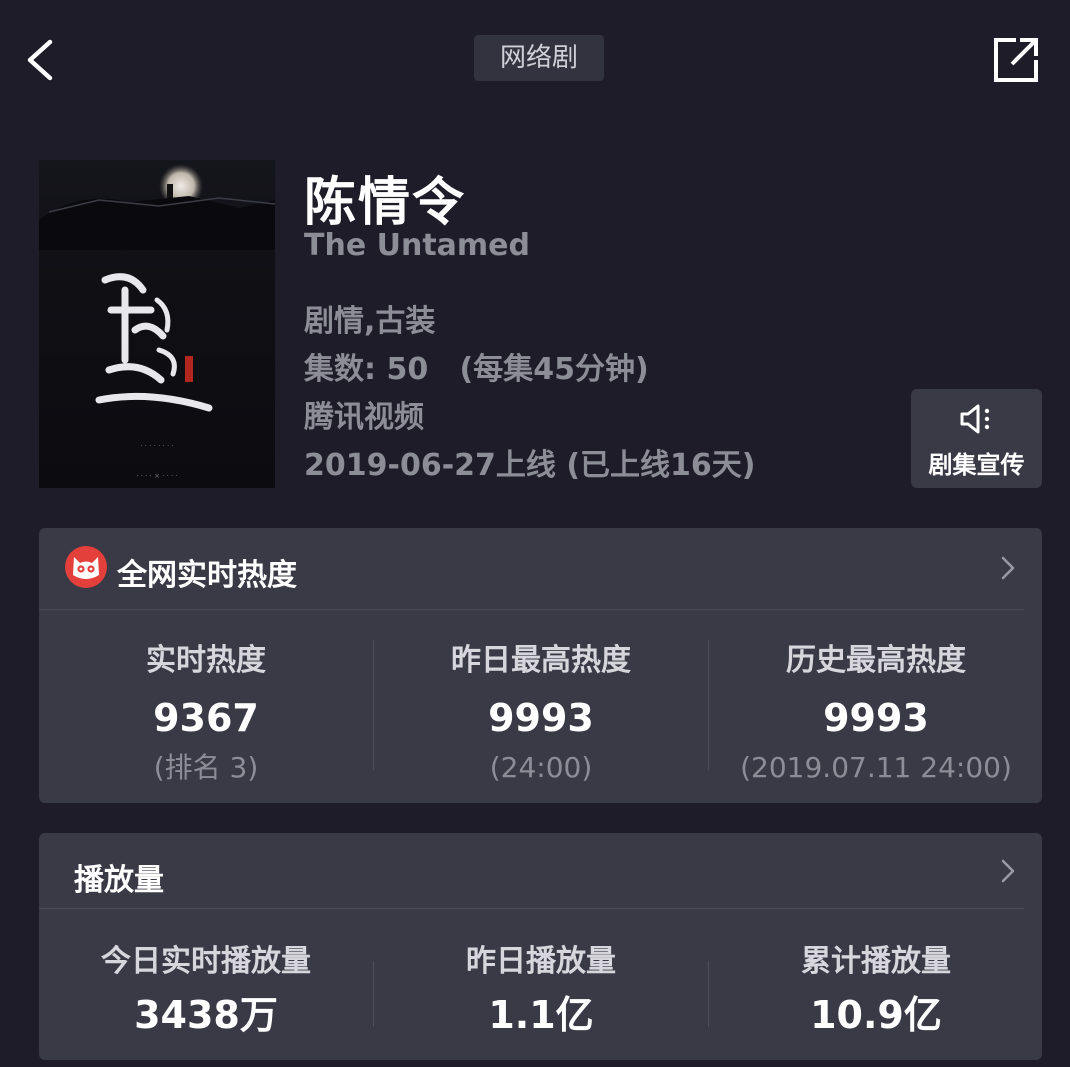  I want to click on stat-value: 3438万, so click(206, 1015).